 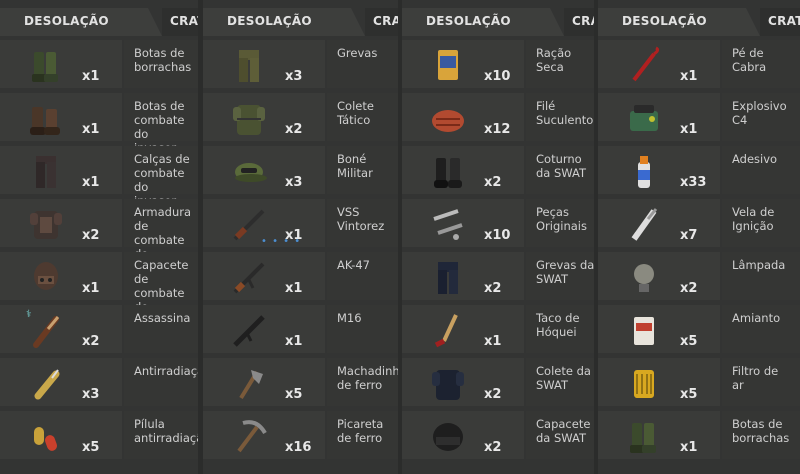 I want to click on greaves-icon, so click(x=249, y=66).